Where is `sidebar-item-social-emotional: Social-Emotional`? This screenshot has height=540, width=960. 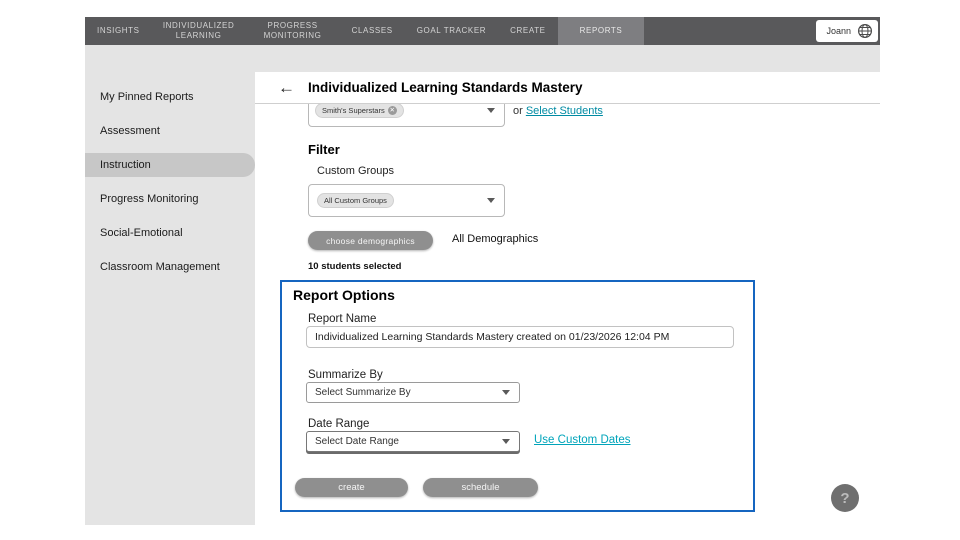
sidebar-item-social-emotional: Social-Emotional is located at coordinates (170, 233).